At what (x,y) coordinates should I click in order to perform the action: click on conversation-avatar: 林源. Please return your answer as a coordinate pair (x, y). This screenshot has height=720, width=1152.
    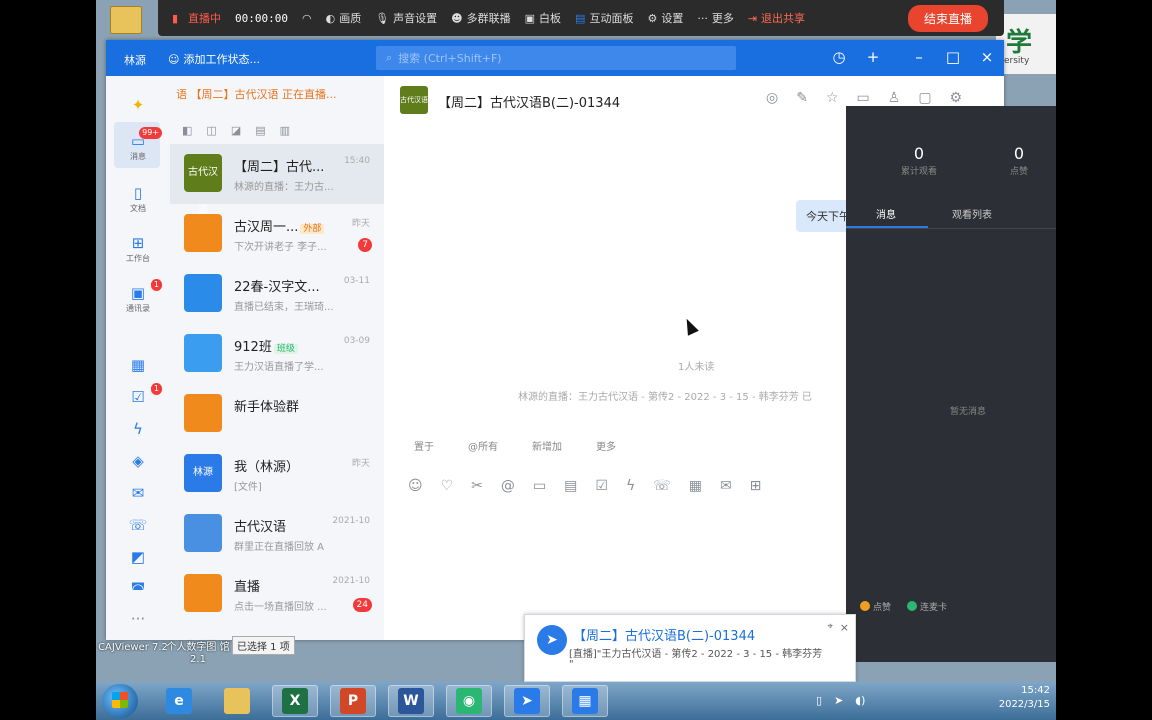
    Looking at the image, I should click on (203, 473).